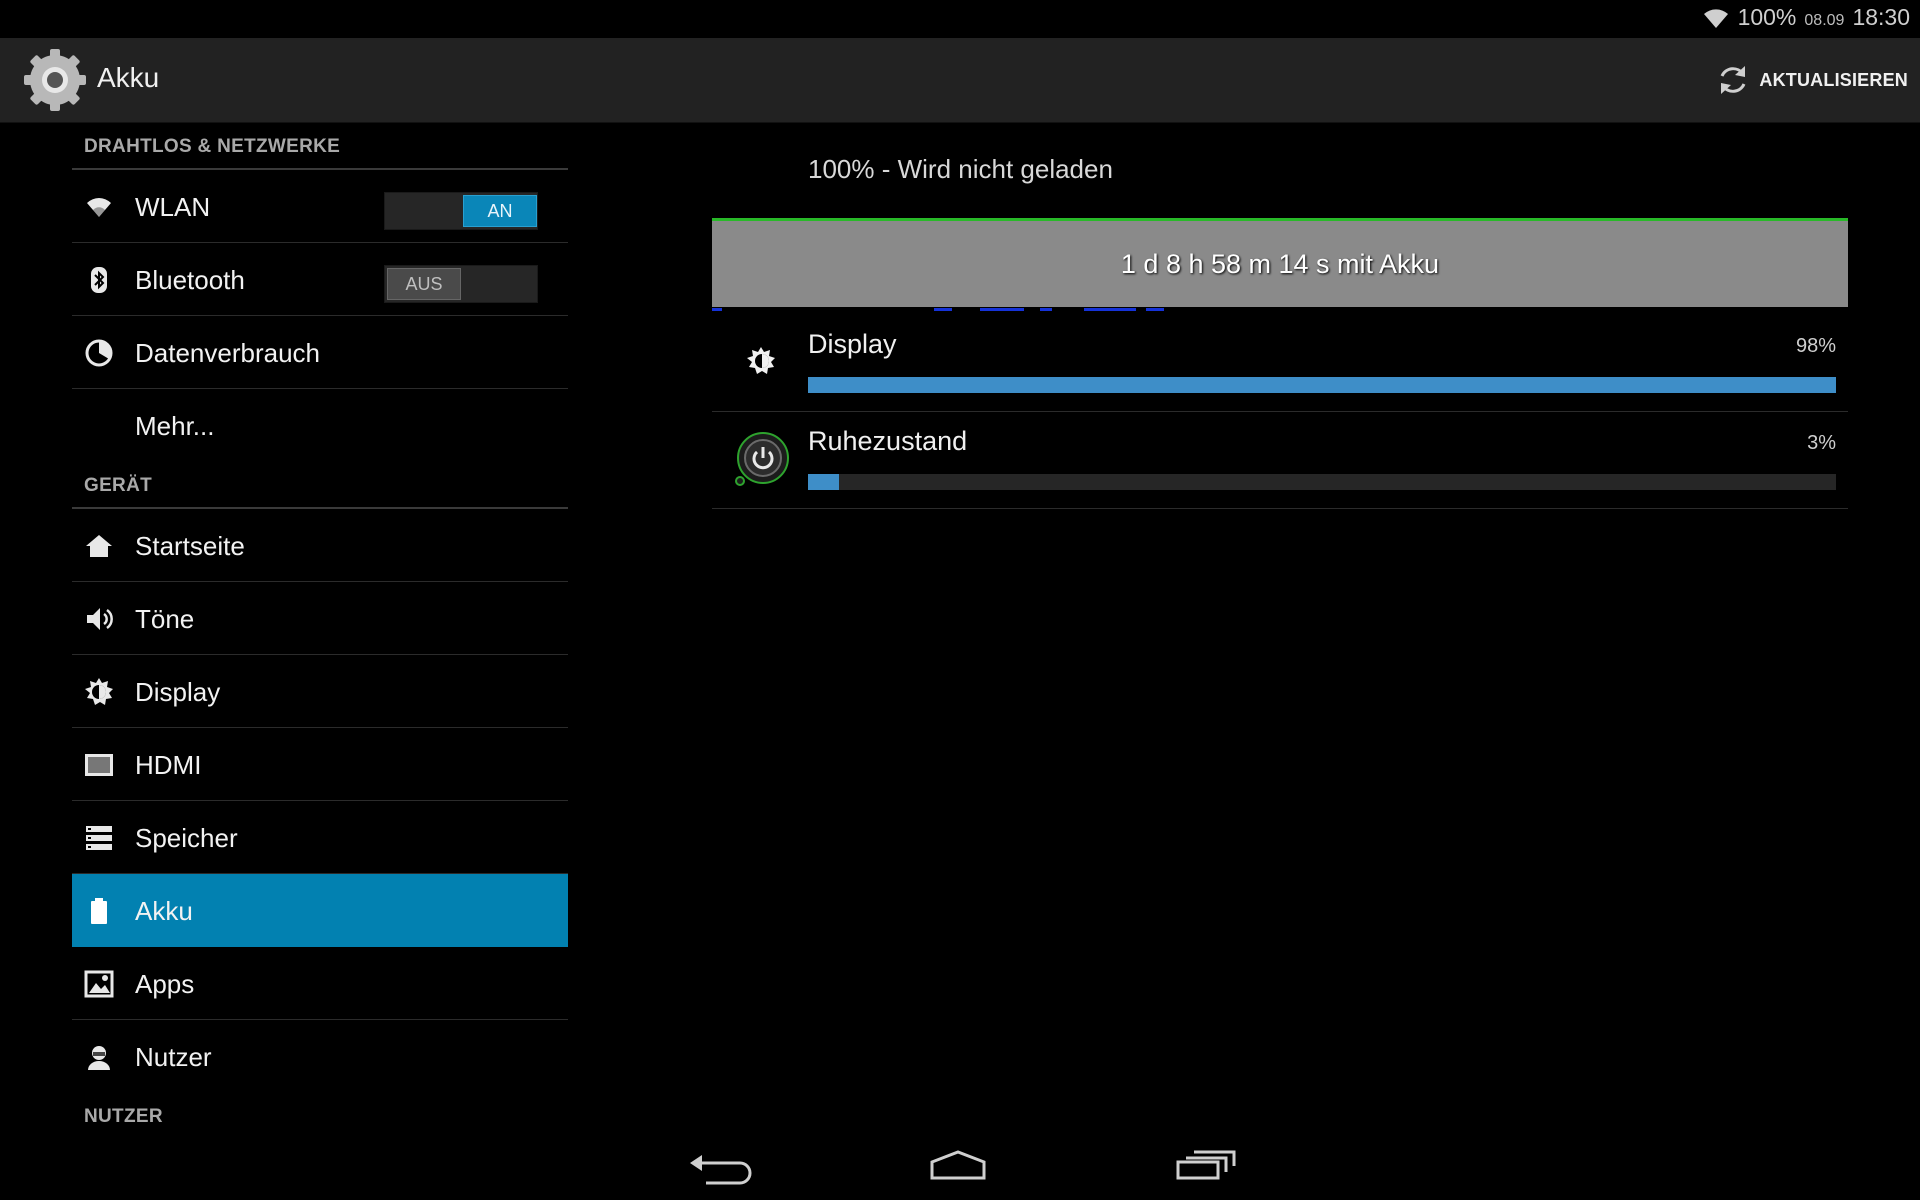 The height and width of the screenshot is (1200, 1920). What do you see at coordinates (424, 284) in the screenshot?
I see `toggle-knob: AUS` at bounding box center [424, 284].